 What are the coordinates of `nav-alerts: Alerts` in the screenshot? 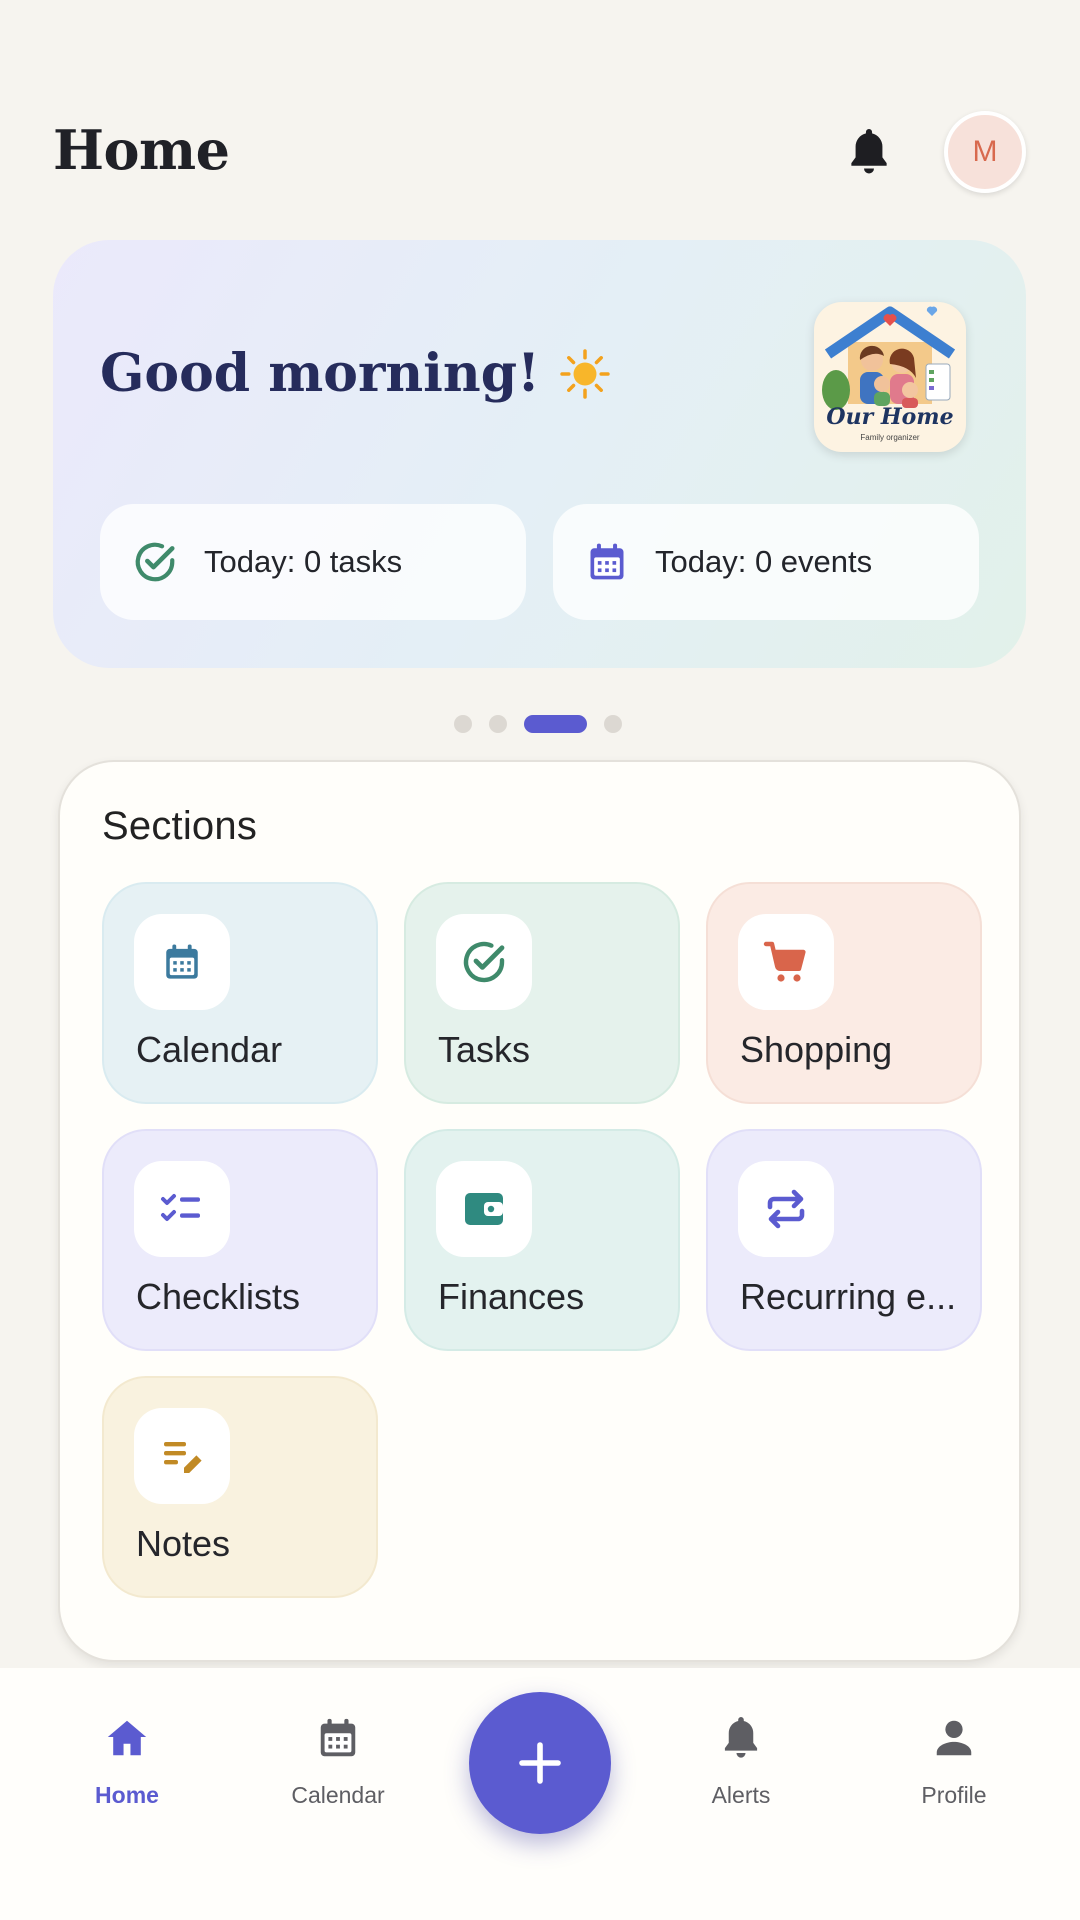 It's located at (741, 1758).